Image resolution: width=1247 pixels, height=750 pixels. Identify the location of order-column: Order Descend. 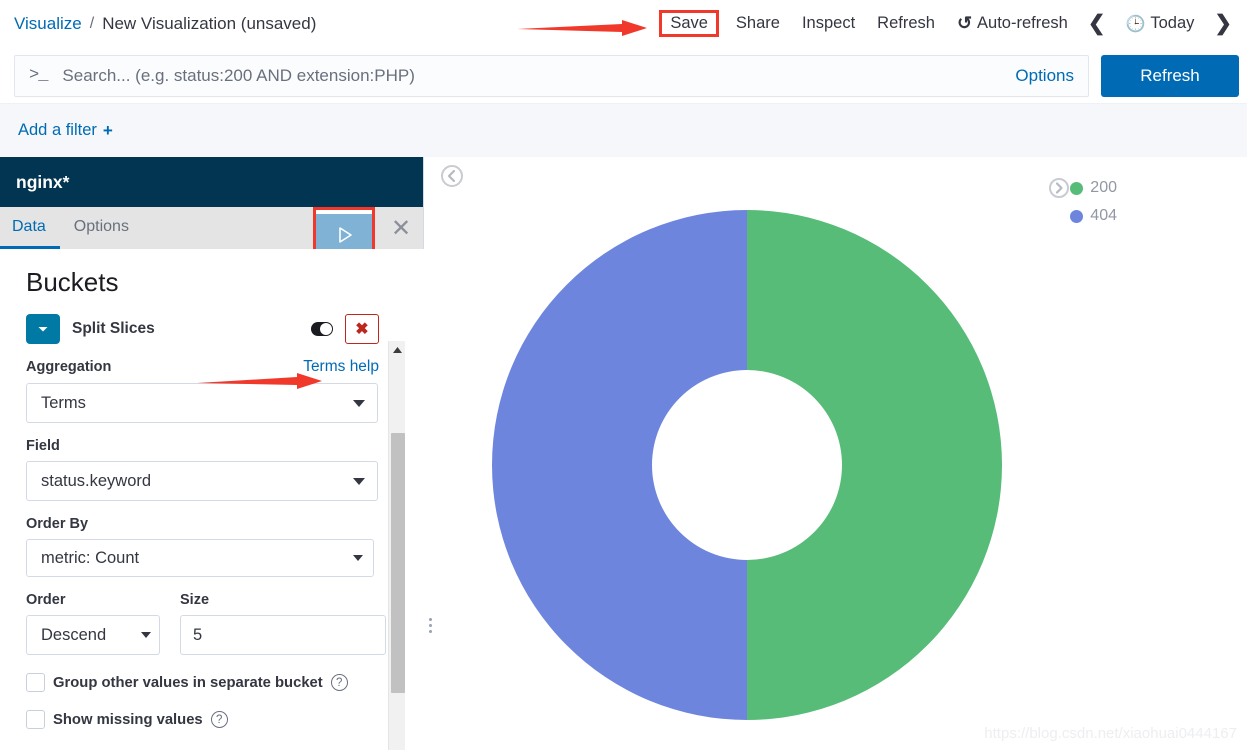
(93, 623).